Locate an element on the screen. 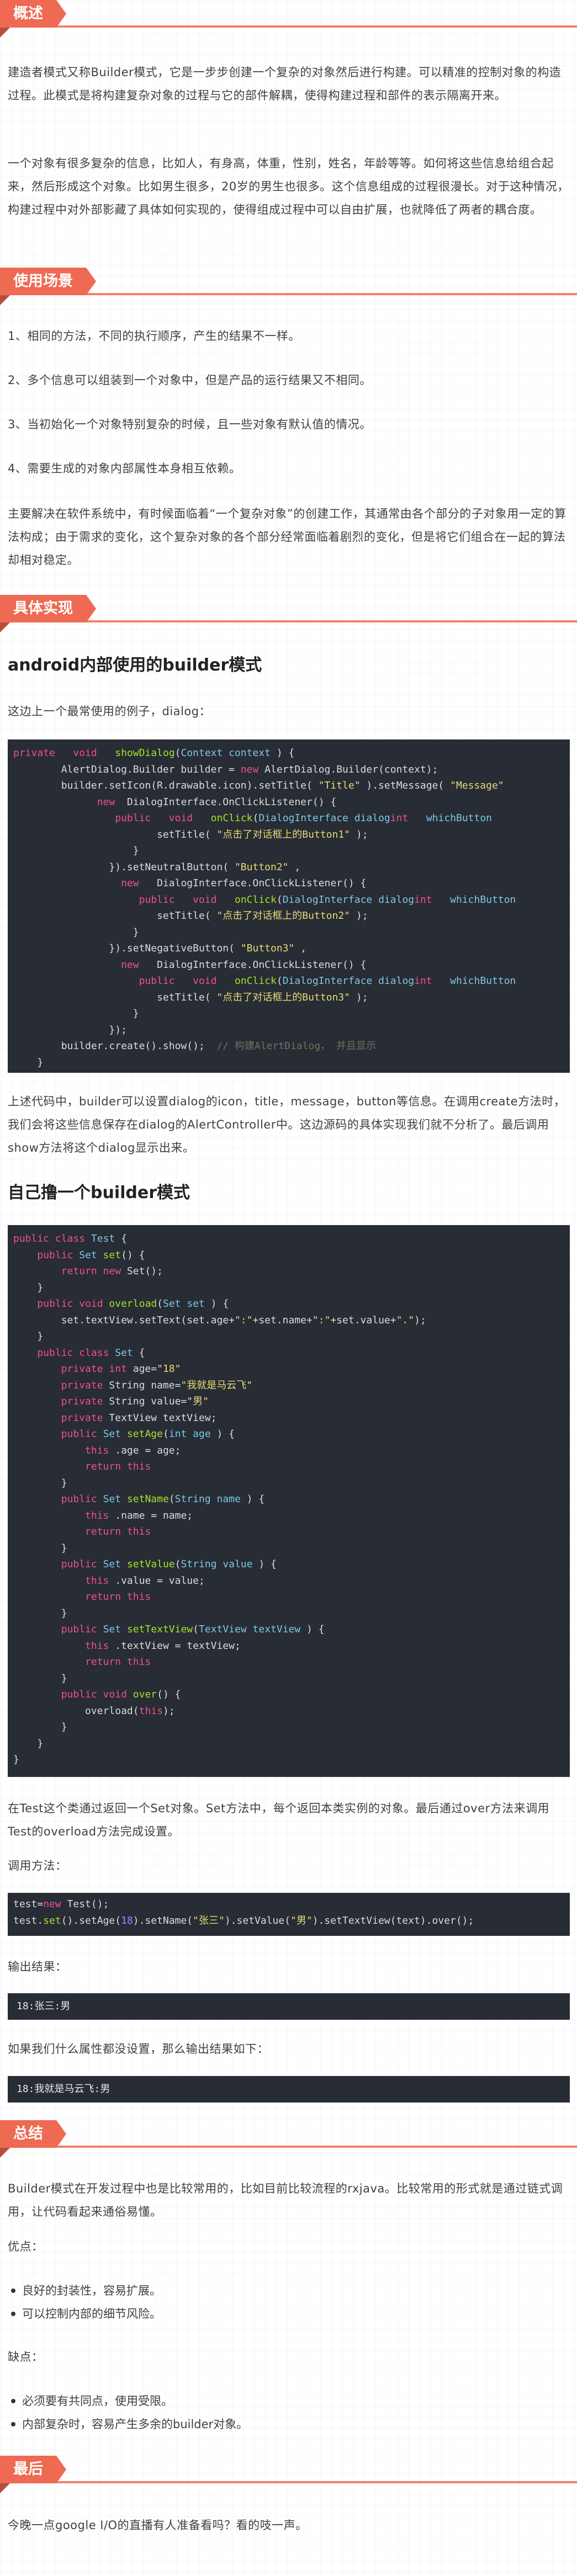 The image size is (577, 2576). section-header-overview: 概述 is located at coordinates (288, 19).